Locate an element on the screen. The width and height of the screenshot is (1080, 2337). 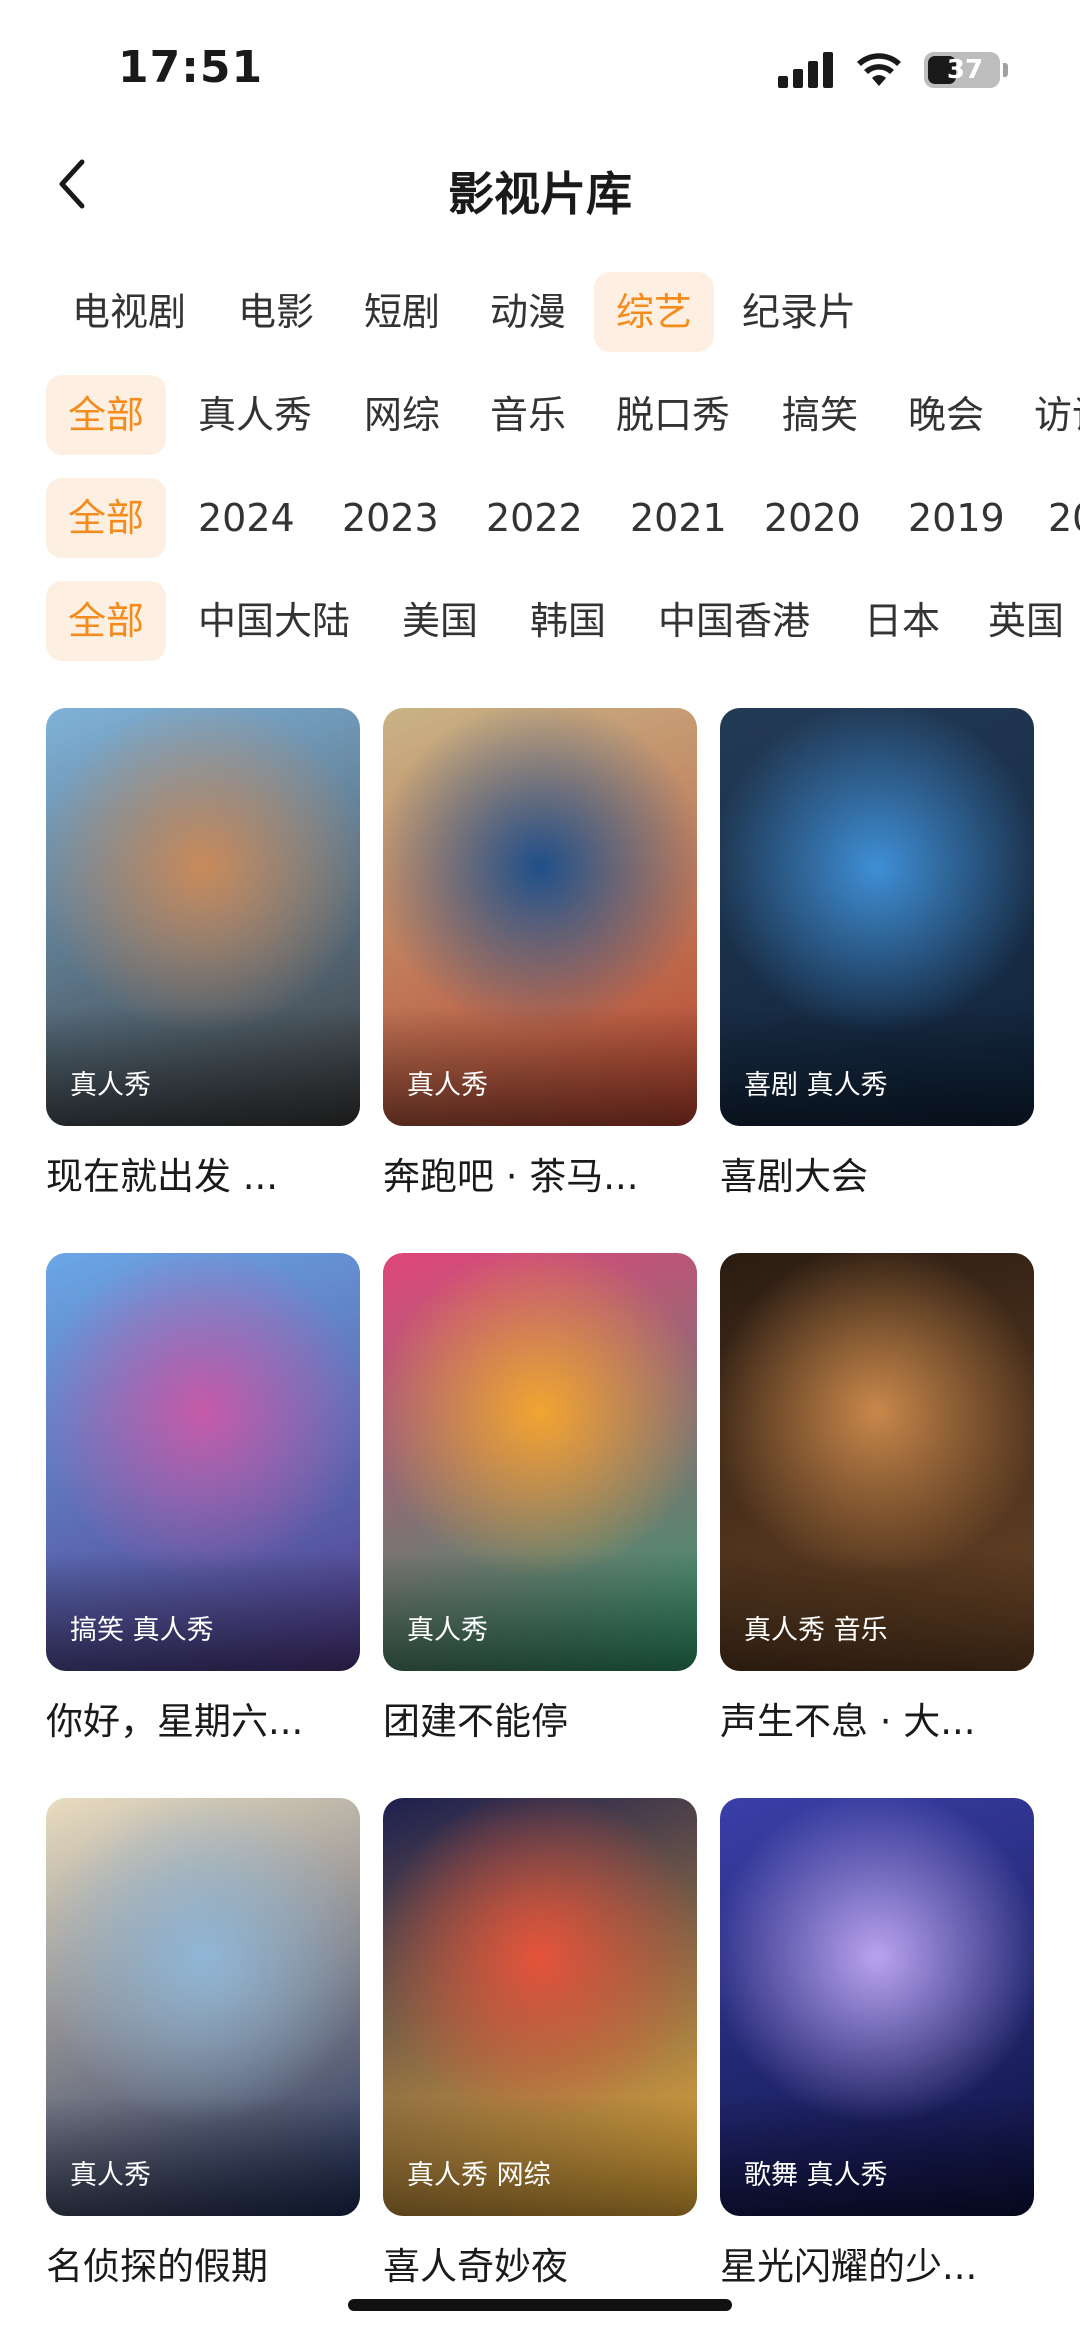
show-poster: 真人秀 音乐 is located at coordinates (877, 1462).